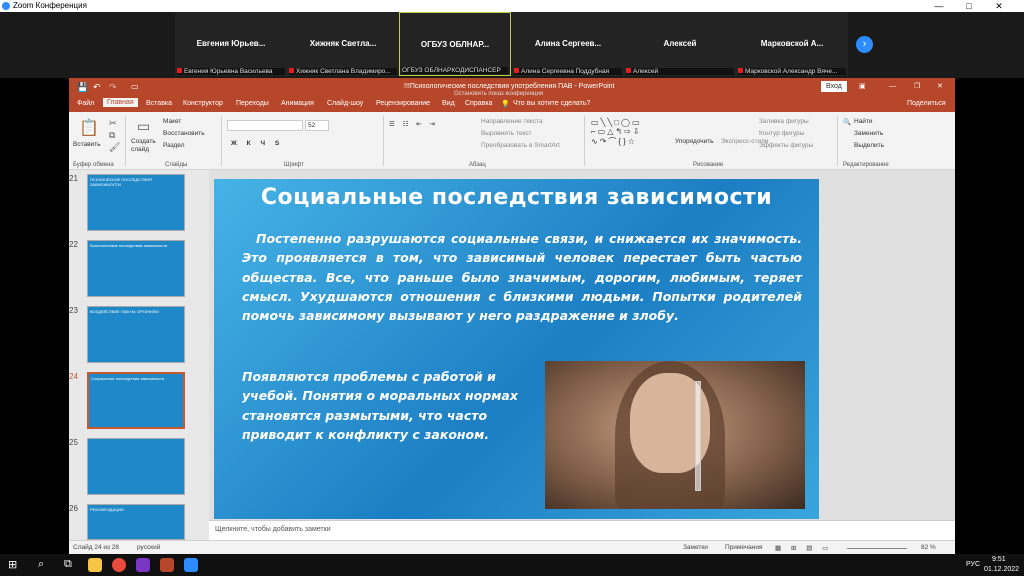  I want to click on participant-fullname-text: Евгения Юрьевна Васильева, so click(228, 71).